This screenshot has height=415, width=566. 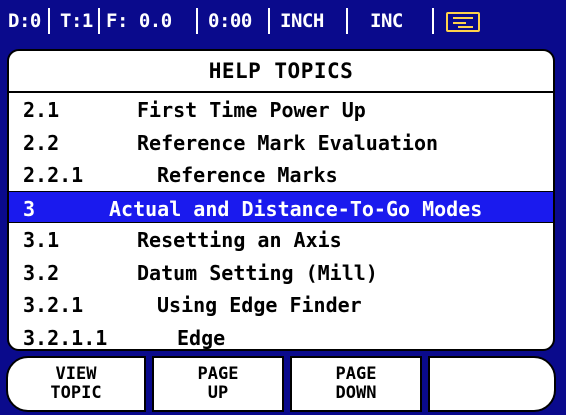 What do you see at coordinates (251, 110) in the screenshot?
I see `topic-label: First Time Power Up` at bounding box center [251, 110].